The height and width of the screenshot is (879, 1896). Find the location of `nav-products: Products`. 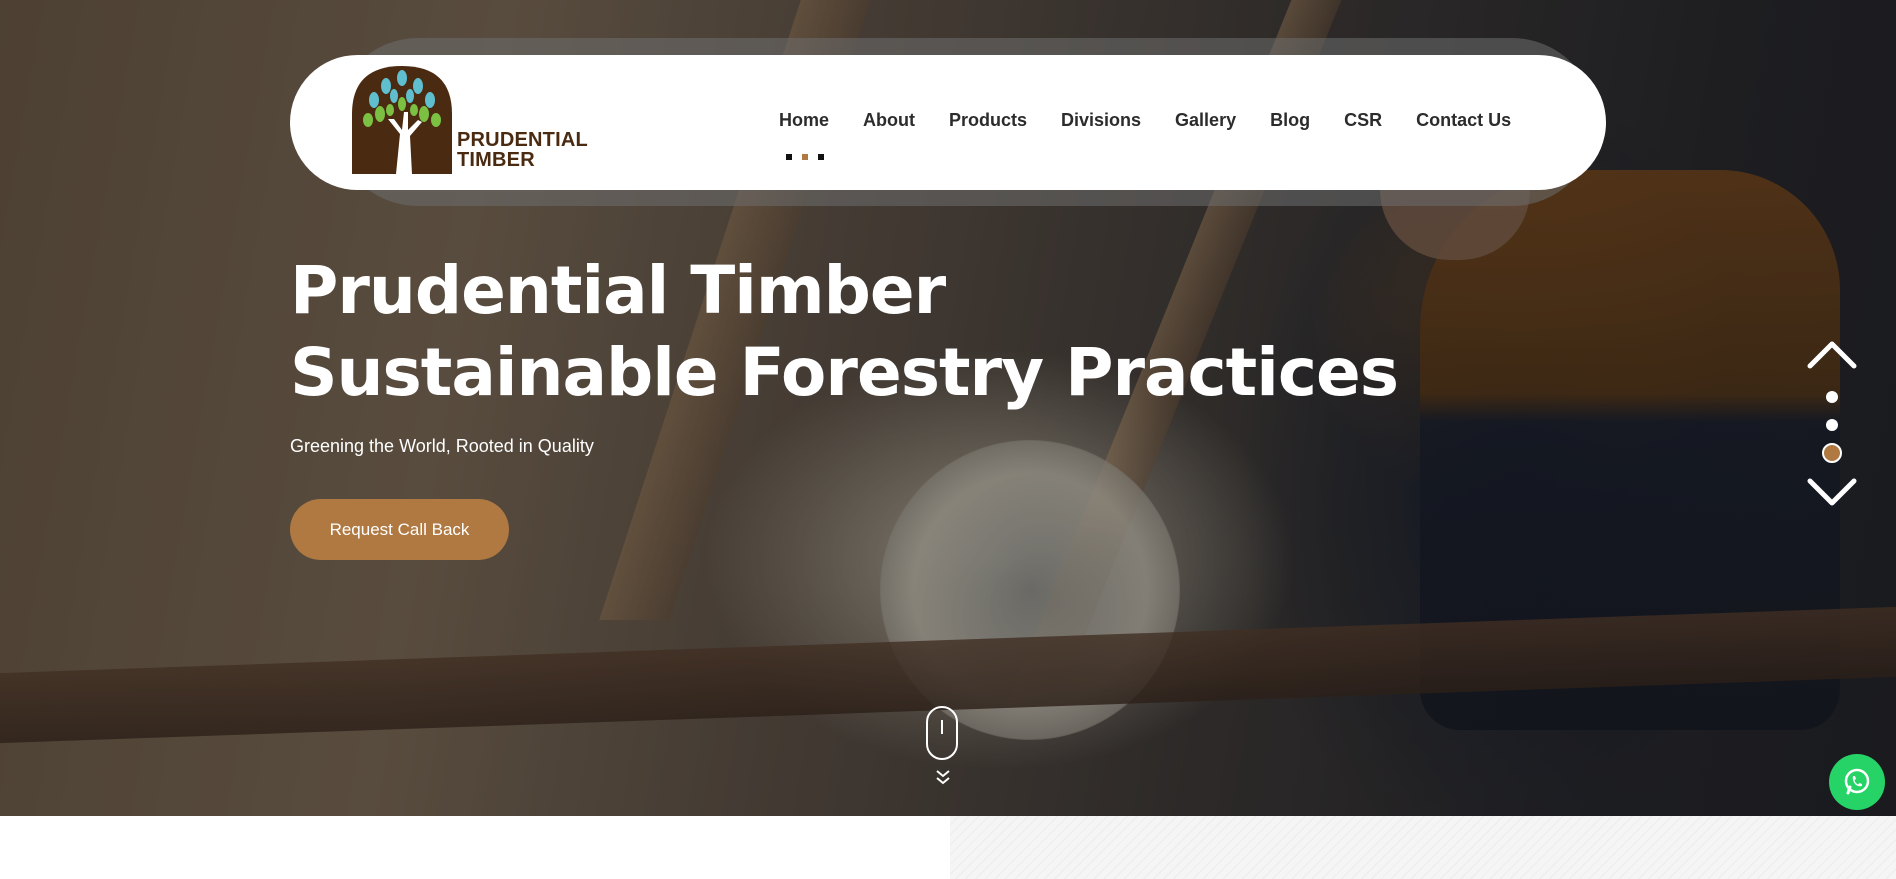

nav-products: Products is located at coordinates (988, 120).